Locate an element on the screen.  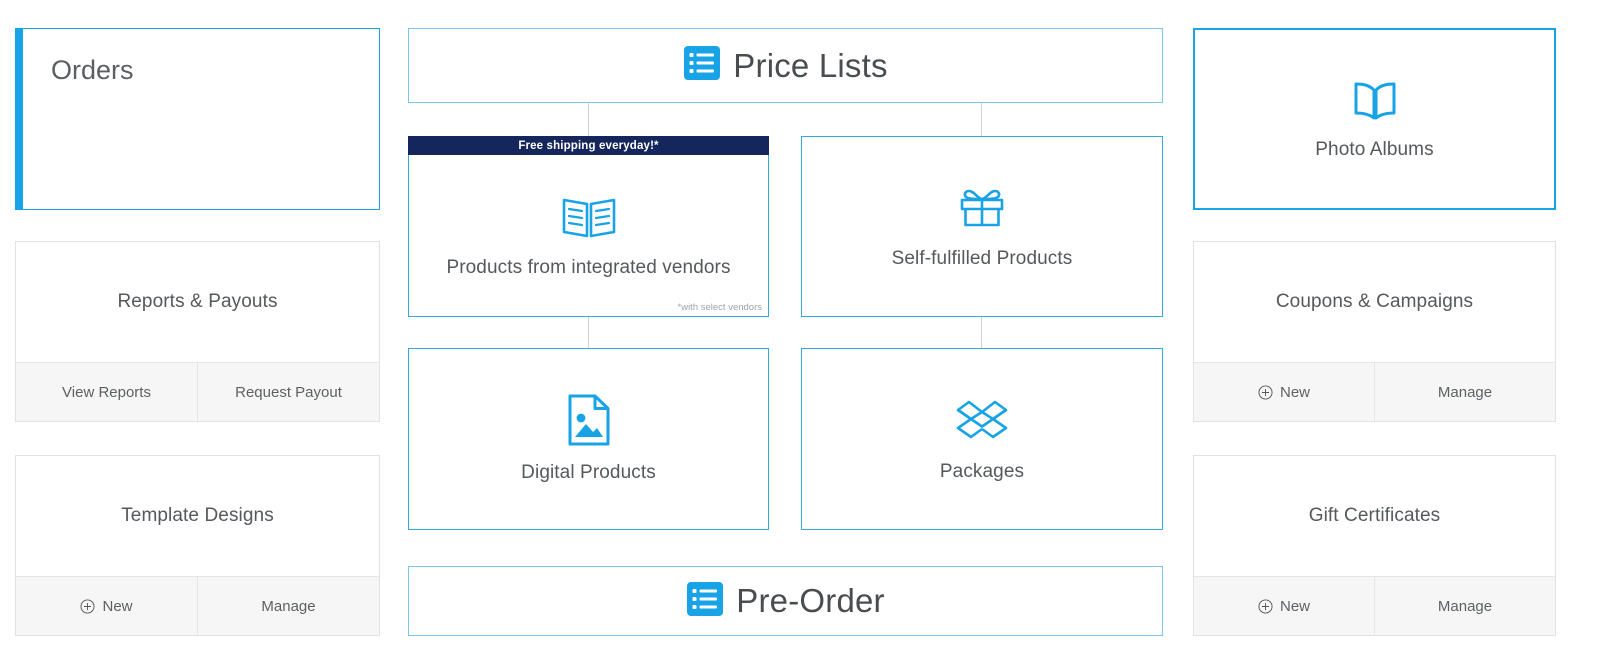
card-orders: Orders is located at coordinates (197, 119).